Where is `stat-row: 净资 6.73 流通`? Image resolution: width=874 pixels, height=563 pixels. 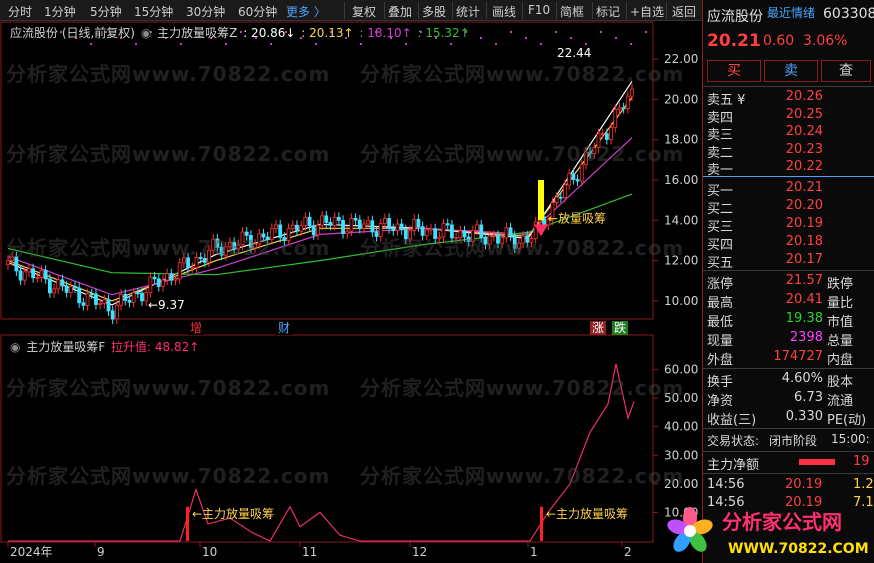 stat-row: 净资 6.73 流通 is located at coordinates (788, 399).